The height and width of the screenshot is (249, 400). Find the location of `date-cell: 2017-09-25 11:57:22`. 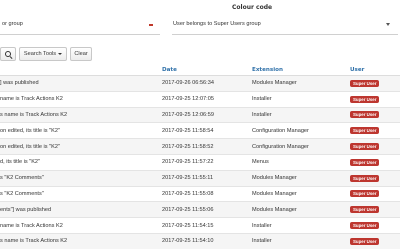

date-cell: 2017-09-25 11:57:22 is located at coordinates (207, 162).